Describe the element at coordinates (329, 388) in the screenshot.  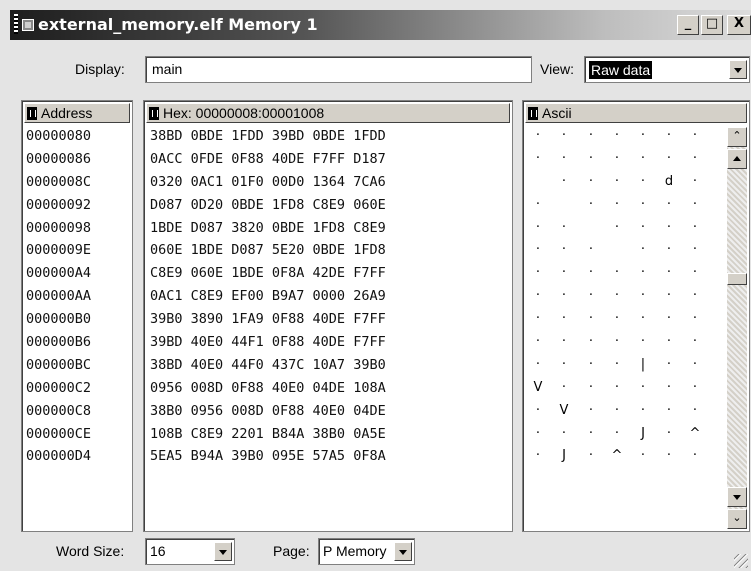
I see `hex-row: 0956 008D 0F88 40E0 04DE 108A` at that location.